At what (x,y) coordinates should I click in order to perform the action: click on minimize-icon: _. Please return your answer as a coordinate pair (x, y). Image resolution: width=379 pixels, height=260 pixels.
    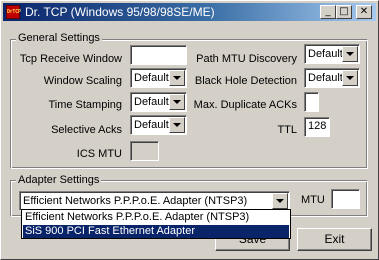
    Looking at the image, I should click on (328, 11).